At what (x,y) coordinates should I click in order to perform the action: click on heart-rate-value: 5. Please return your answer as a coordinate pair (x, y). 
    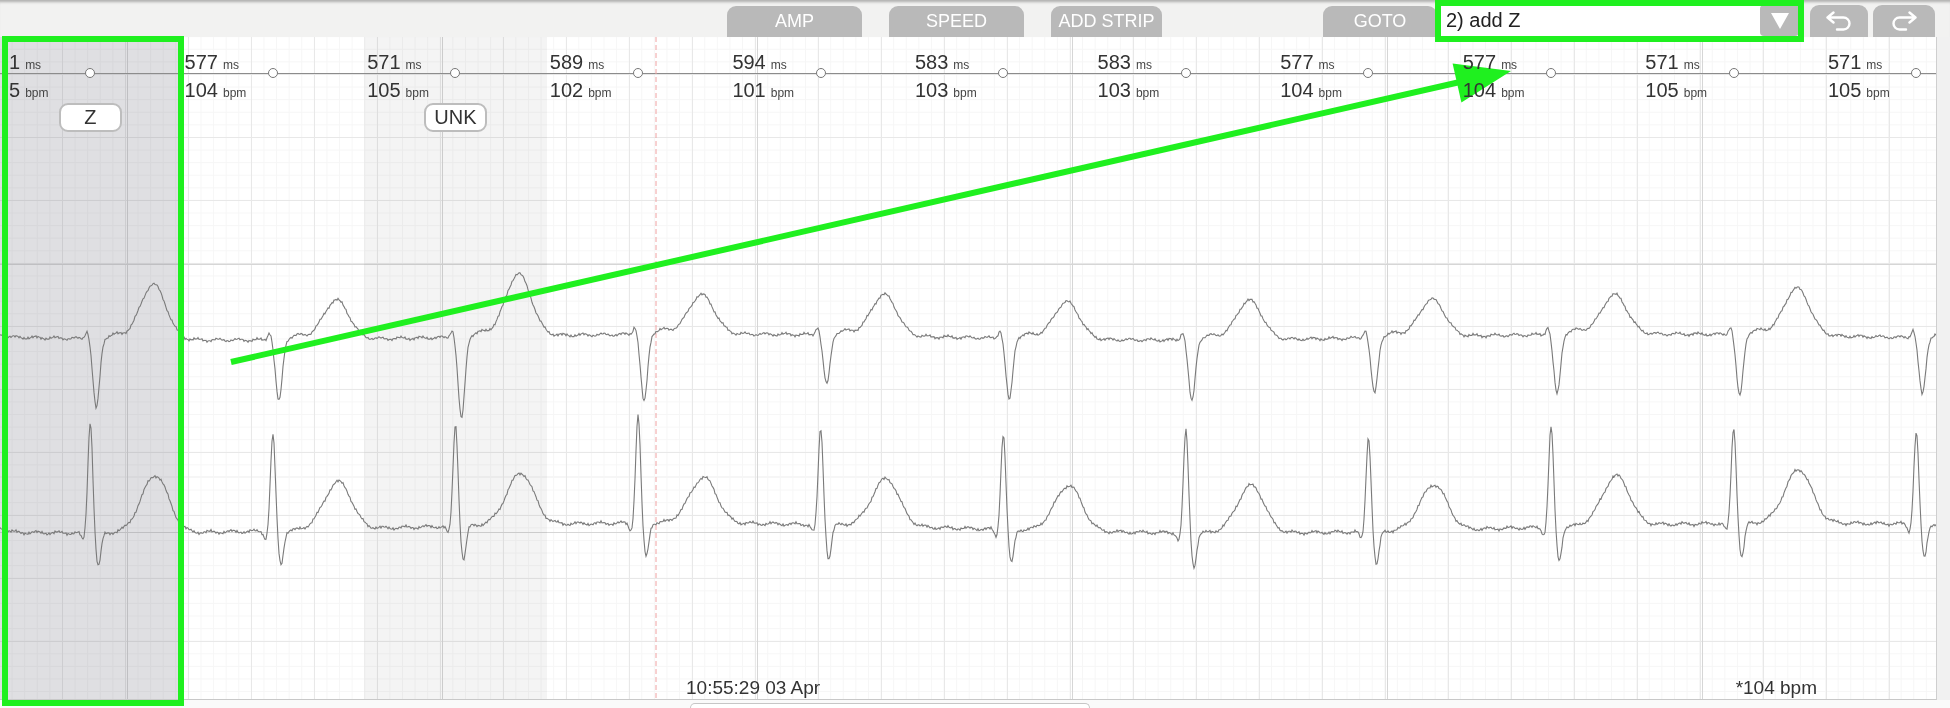
    Looking at the image, I should click on (15, 90).